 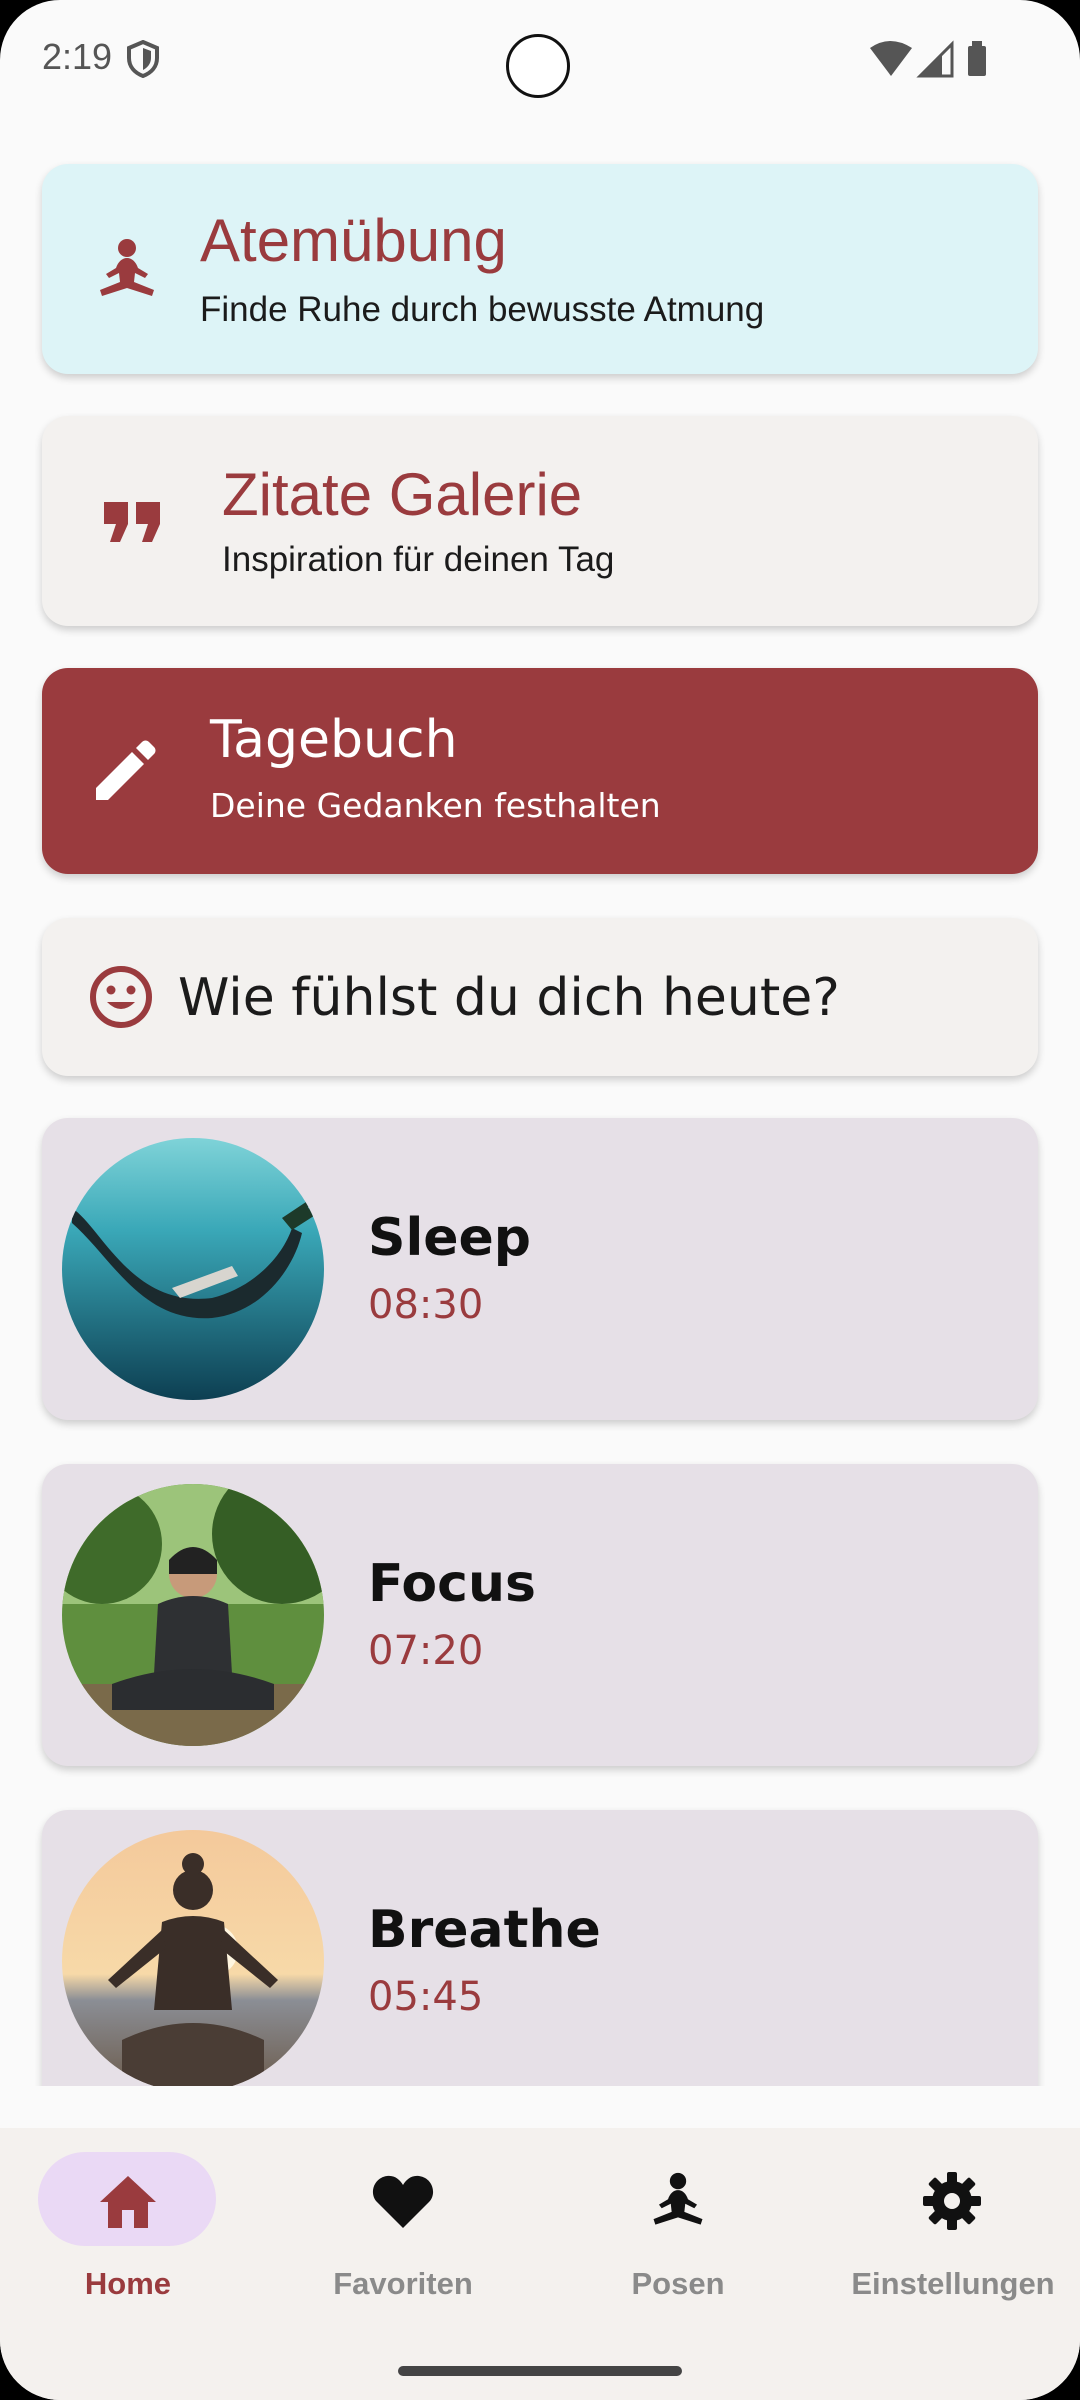 I want to click on session-card: Breathe 05:45, so click(x=540, y=1948).